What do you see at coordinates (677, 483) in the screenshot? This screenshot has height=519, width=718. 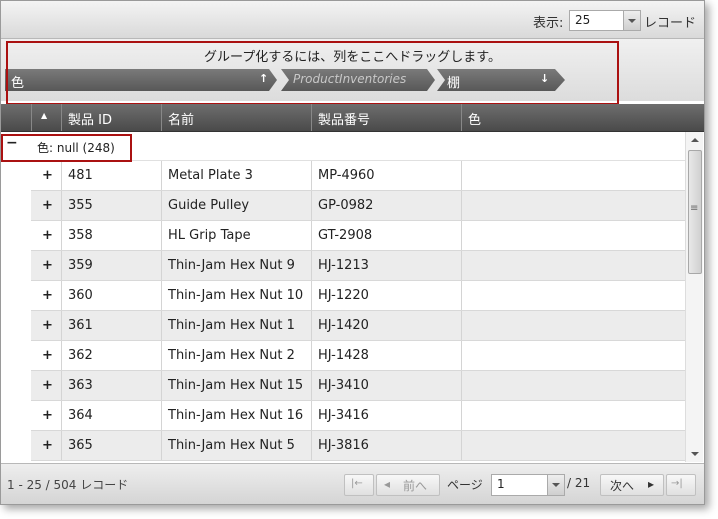 I see `last-page-icon: →|` at bounding box center [677, 483].